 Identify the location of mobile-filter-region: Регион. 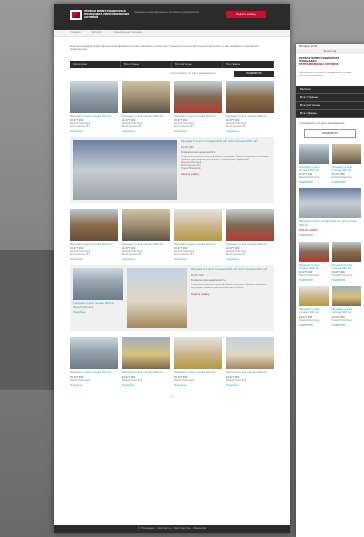
(330, 90).